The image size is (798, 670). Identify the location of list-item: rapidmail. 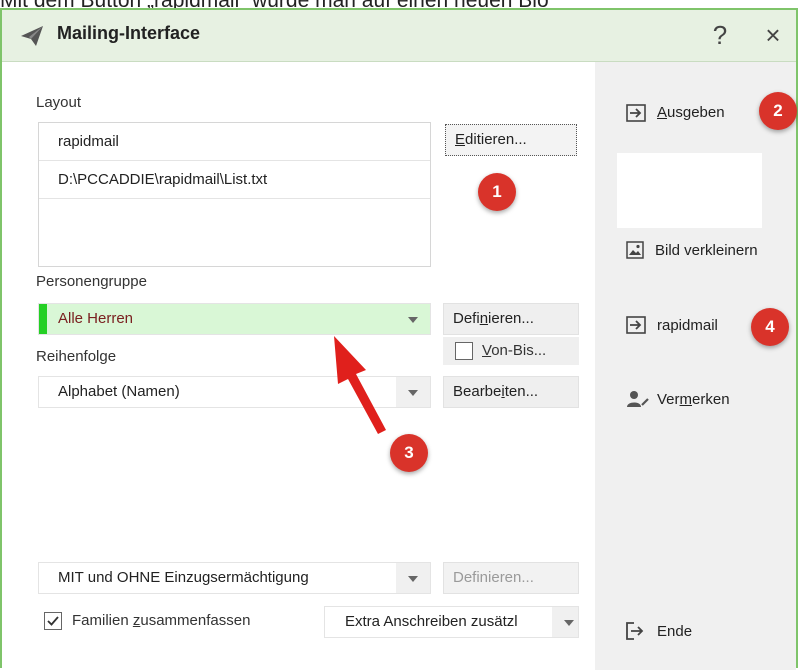
(234, 142).